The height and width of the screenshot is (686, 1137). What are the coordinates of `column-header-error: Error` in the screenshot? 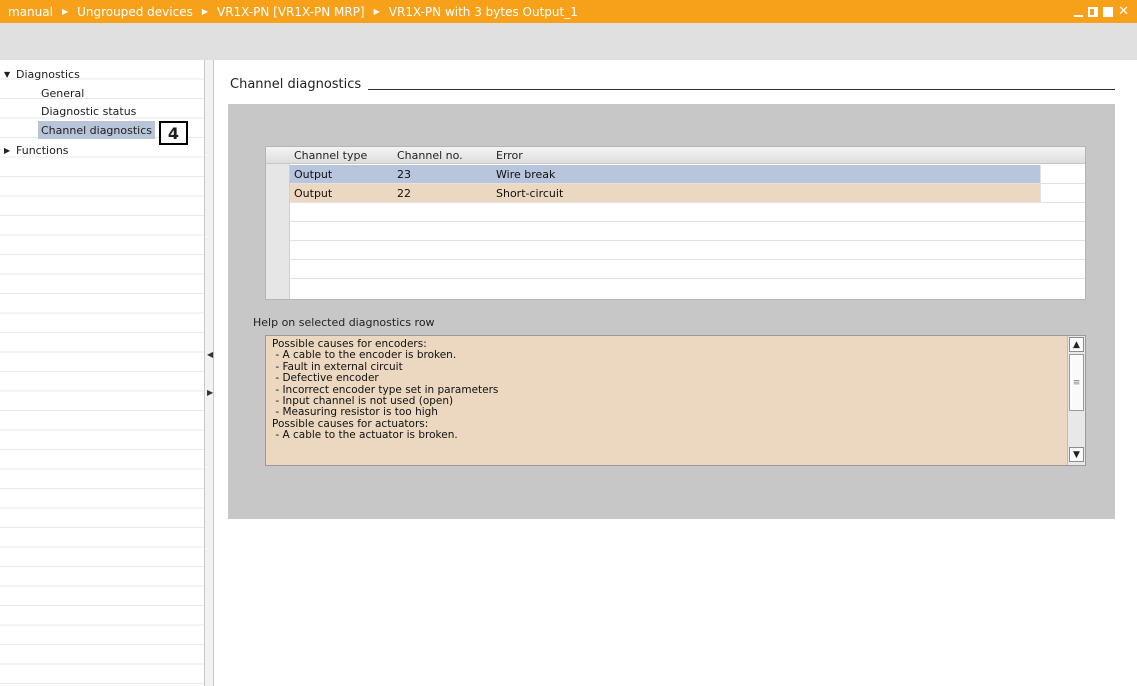 It's located at (509, 155).